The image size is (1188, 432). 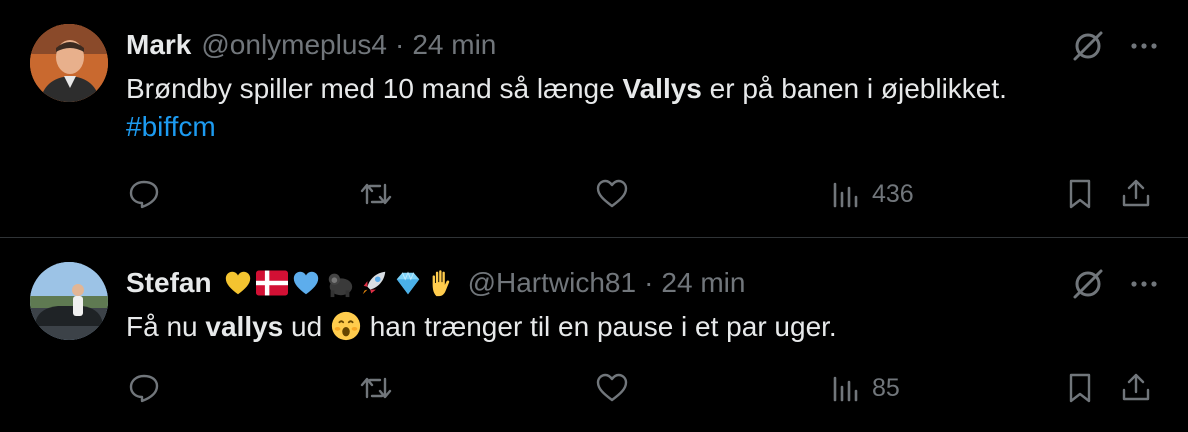 I want to click on name-emojis, so click(x=340, y=283).